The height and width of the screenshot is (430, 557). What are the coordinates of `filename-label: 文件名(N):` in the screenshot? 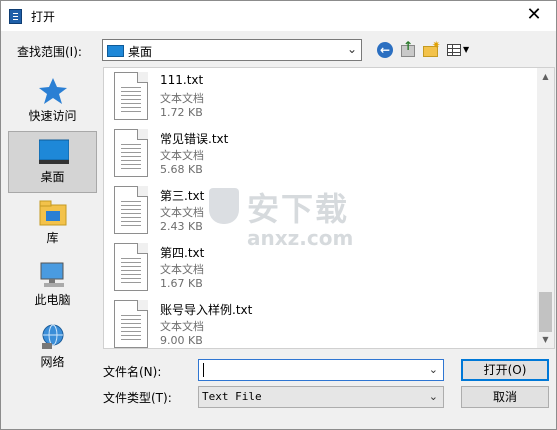 It's located at (132, 372).